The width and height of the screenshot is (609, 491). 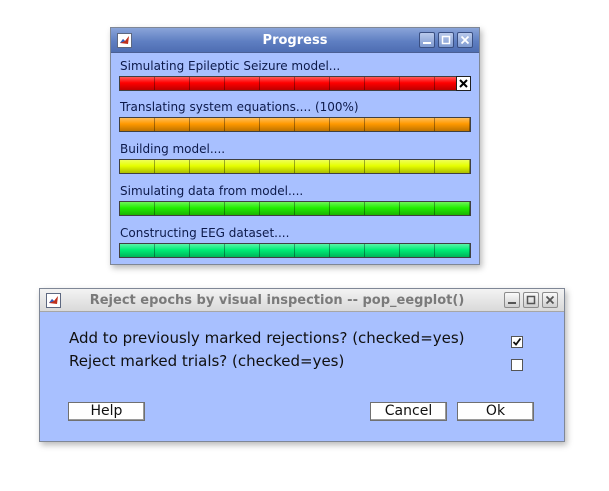 I want to click on close-x-icon, so click(x=463, y=83).